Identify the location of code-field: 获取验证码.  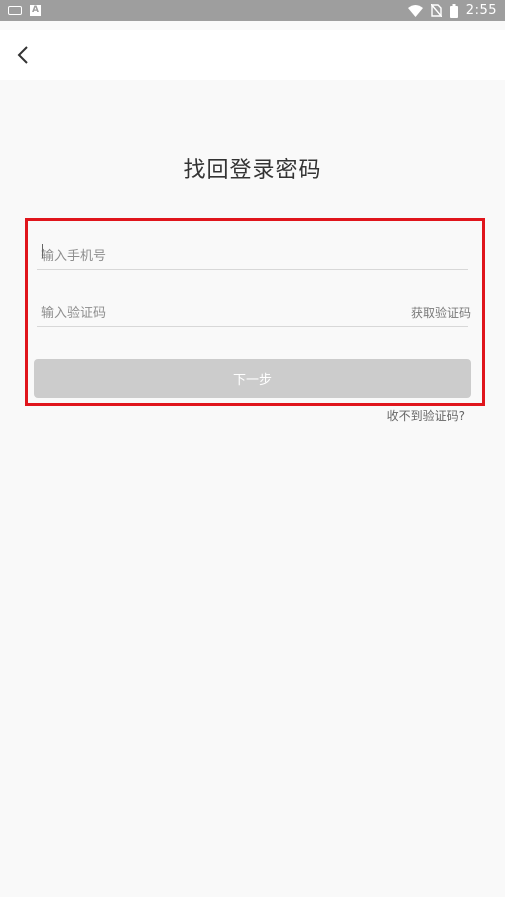
(254, 312).